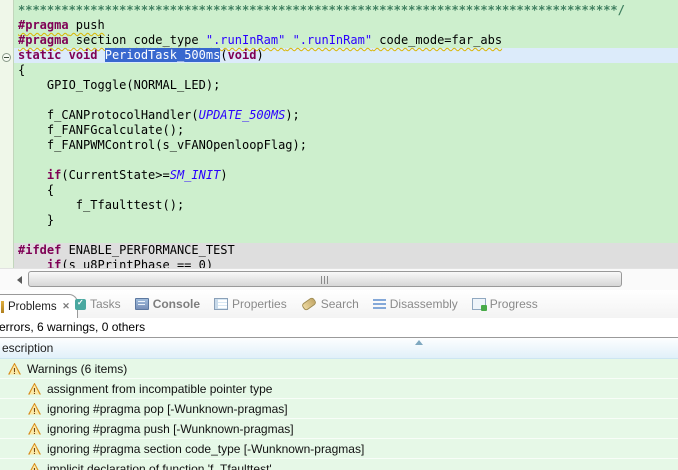 This screenshot has width=678, height=470. What do you see at coordinates (40, 250) in the screenshot?
I see `code-token: #ifdef` at bounding box center [40, 250].